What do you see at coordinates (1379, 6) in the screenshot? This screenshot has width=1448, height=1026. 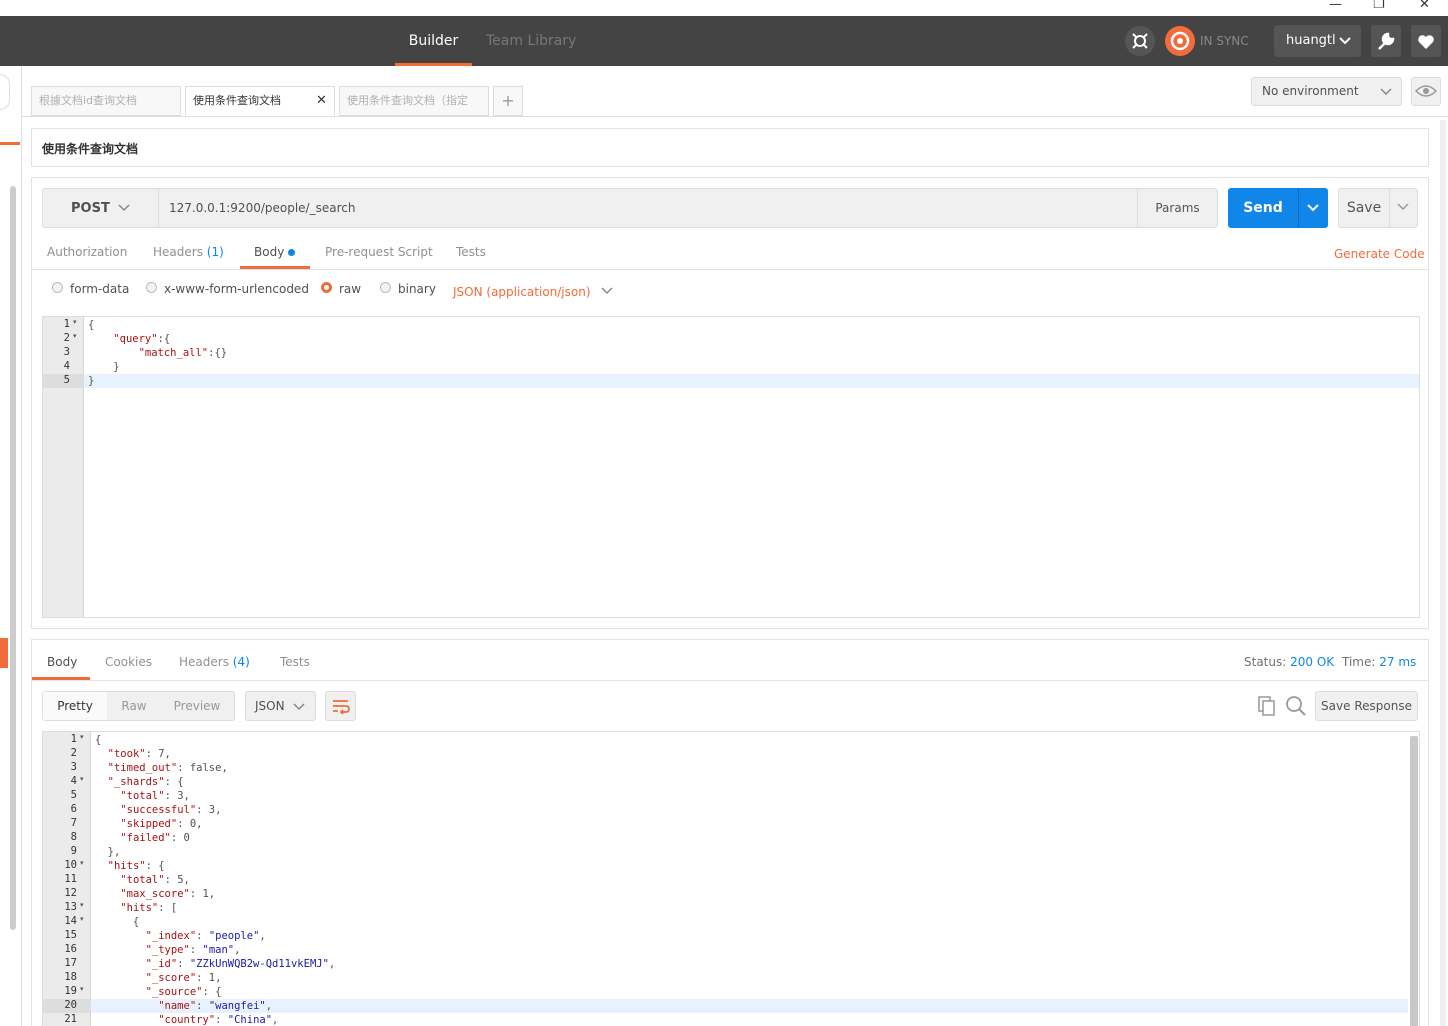 I see `restore-icon: ❐` at bounding box center [1379, 6].